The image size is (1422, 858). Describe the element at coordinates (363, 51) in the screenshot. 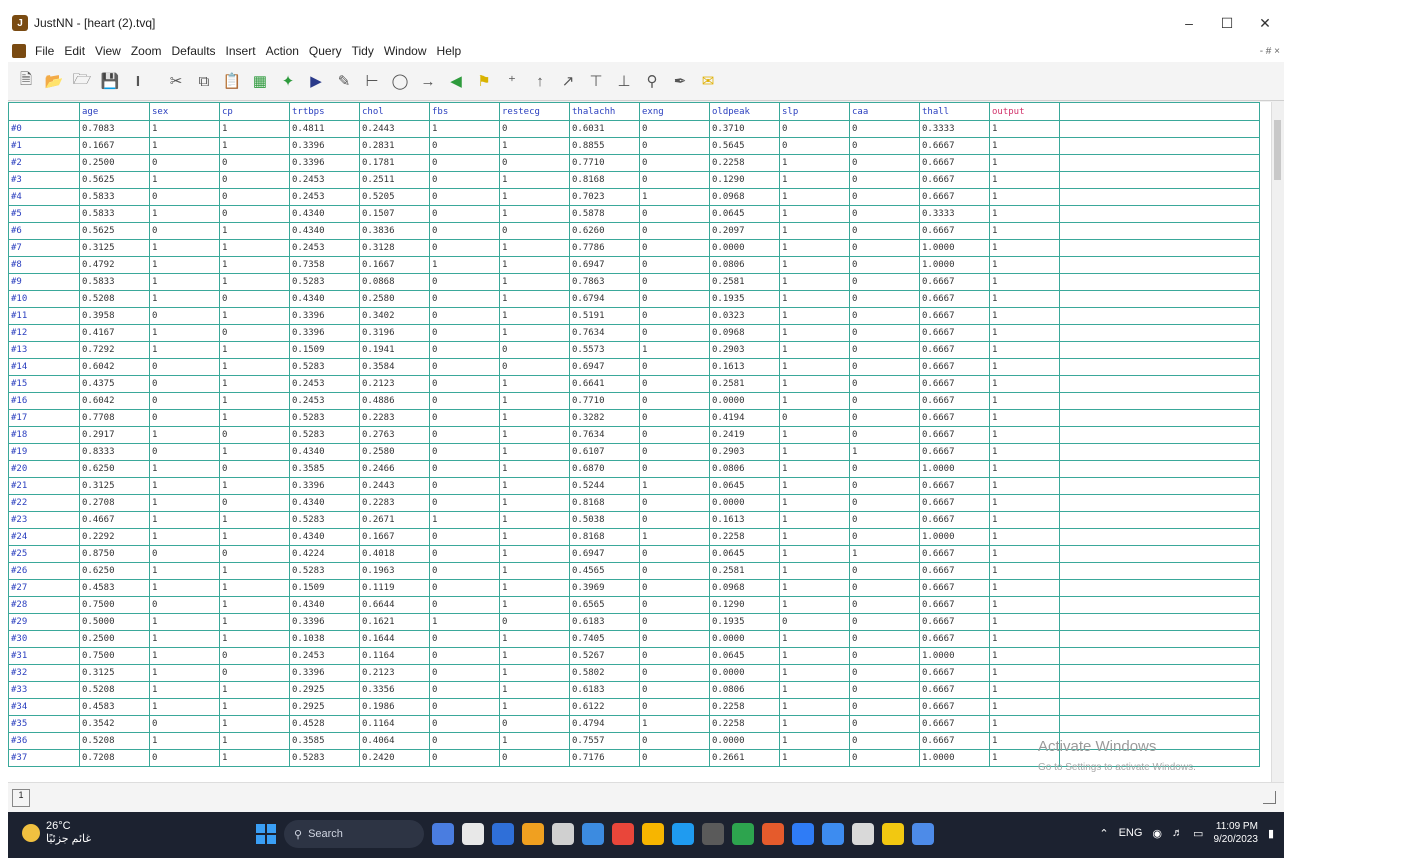

I see `menu-tidy: Tidy` at that location.